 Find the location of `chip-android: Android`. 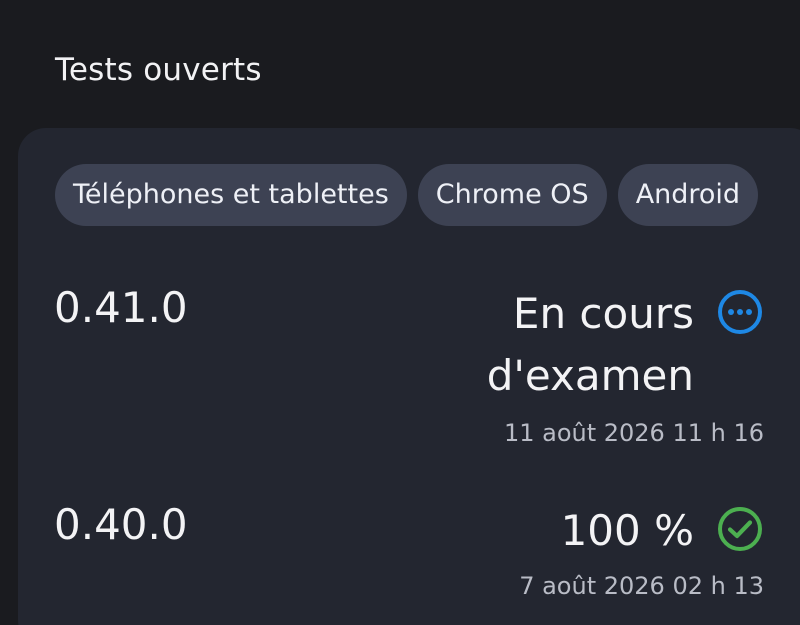

chip-android: Android is located at coordinates (688, 195).